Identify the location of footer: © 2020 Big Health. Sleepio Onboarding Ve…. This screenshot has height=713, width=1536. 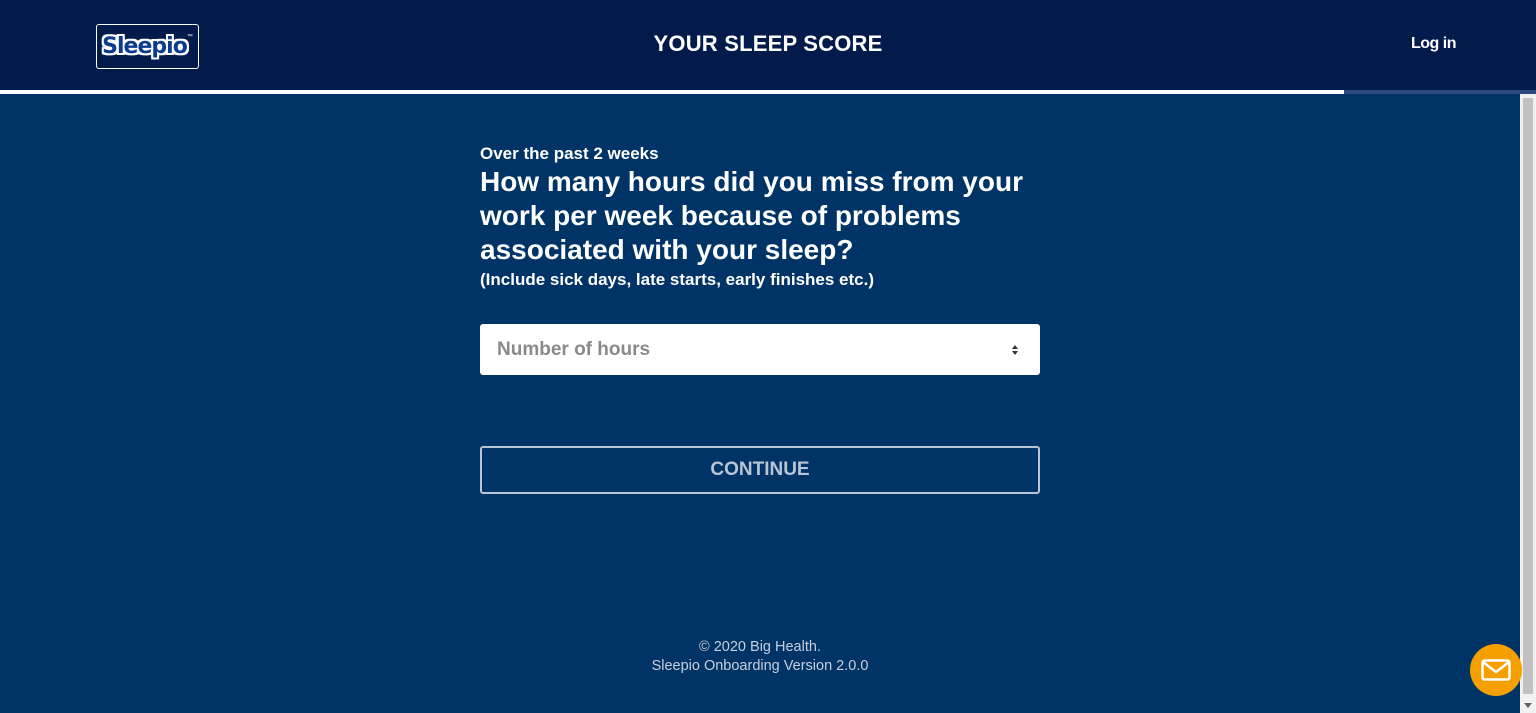
(760, 657).